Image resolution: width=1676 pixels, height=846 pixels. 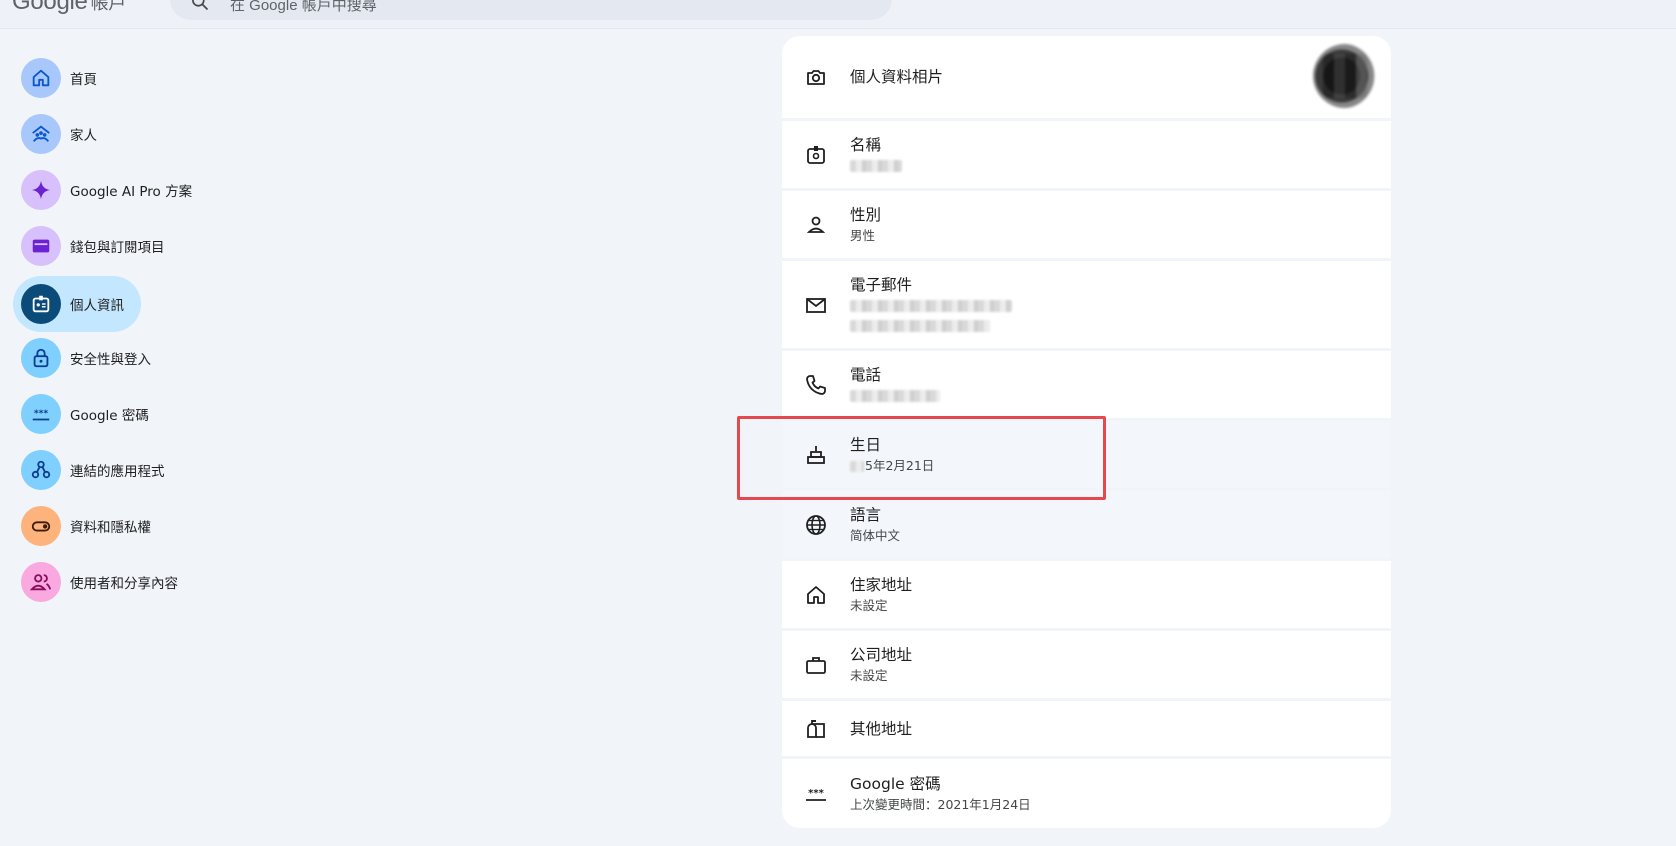 I want to click on row-text: 性別 男性, so click(x=865, y=225).